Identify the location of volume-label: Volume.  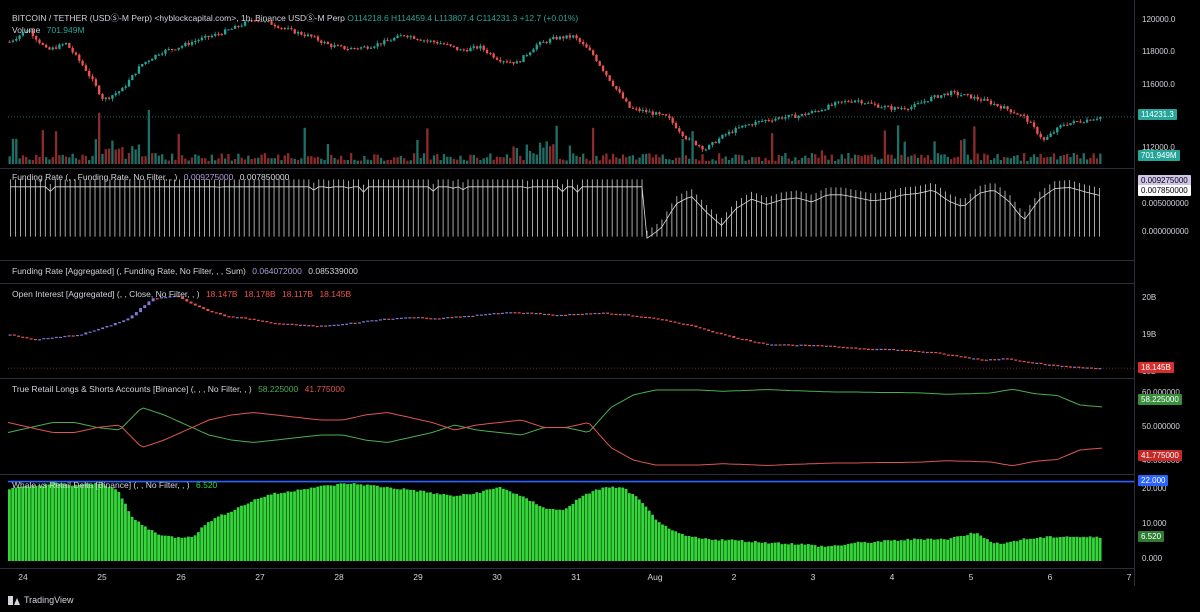
(26, 30).